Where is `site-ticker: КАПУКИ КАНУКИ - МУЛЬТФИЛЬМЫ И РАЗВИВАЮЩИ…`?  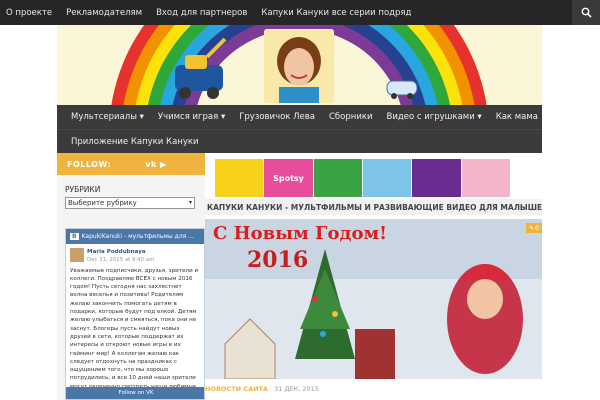 site-ticker: КАПУКИ КАНУКИ - МУЛЬТФИЛЬМЫ И РАЗВИВАЮЩИ… is located at coordinates (373, 207).